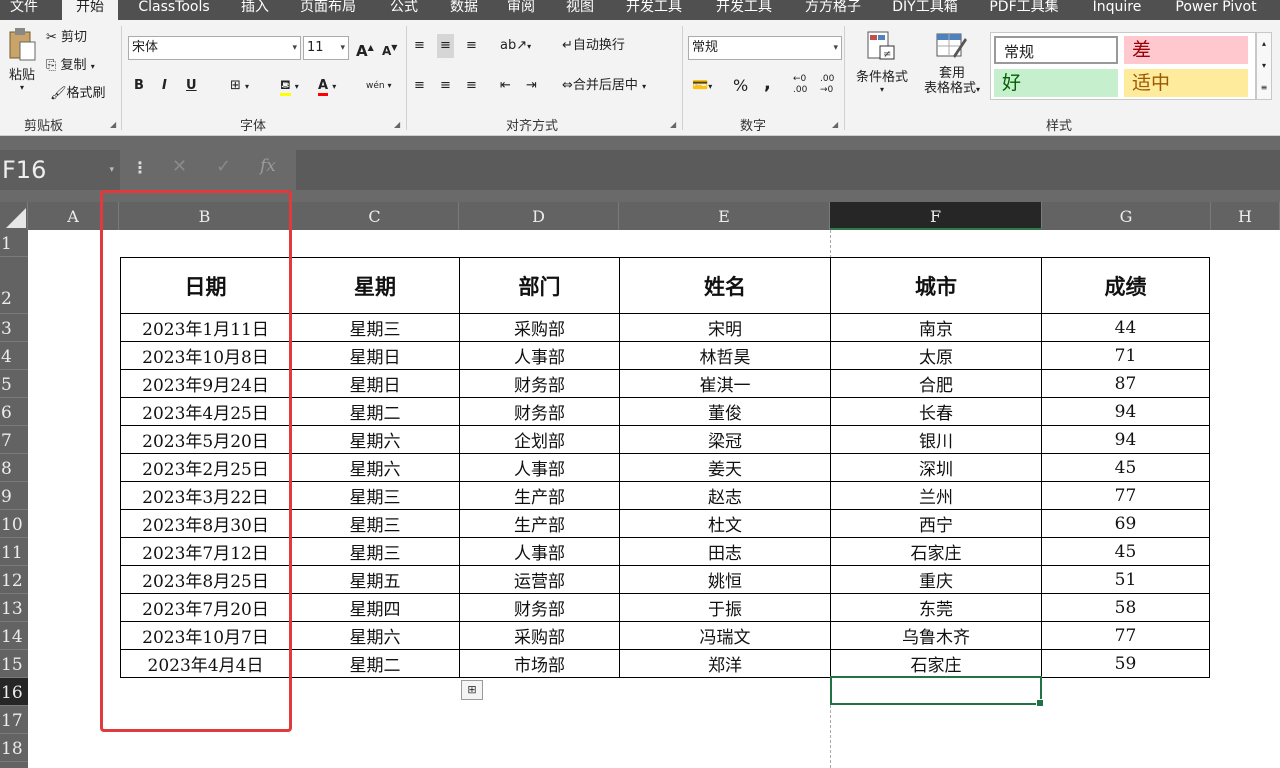 This screenshot has width=1280, height=768. Describe the element at coordinates (827, 86) in the screenshot. I see `decrease-decimal-button: .00 →0` at that location.